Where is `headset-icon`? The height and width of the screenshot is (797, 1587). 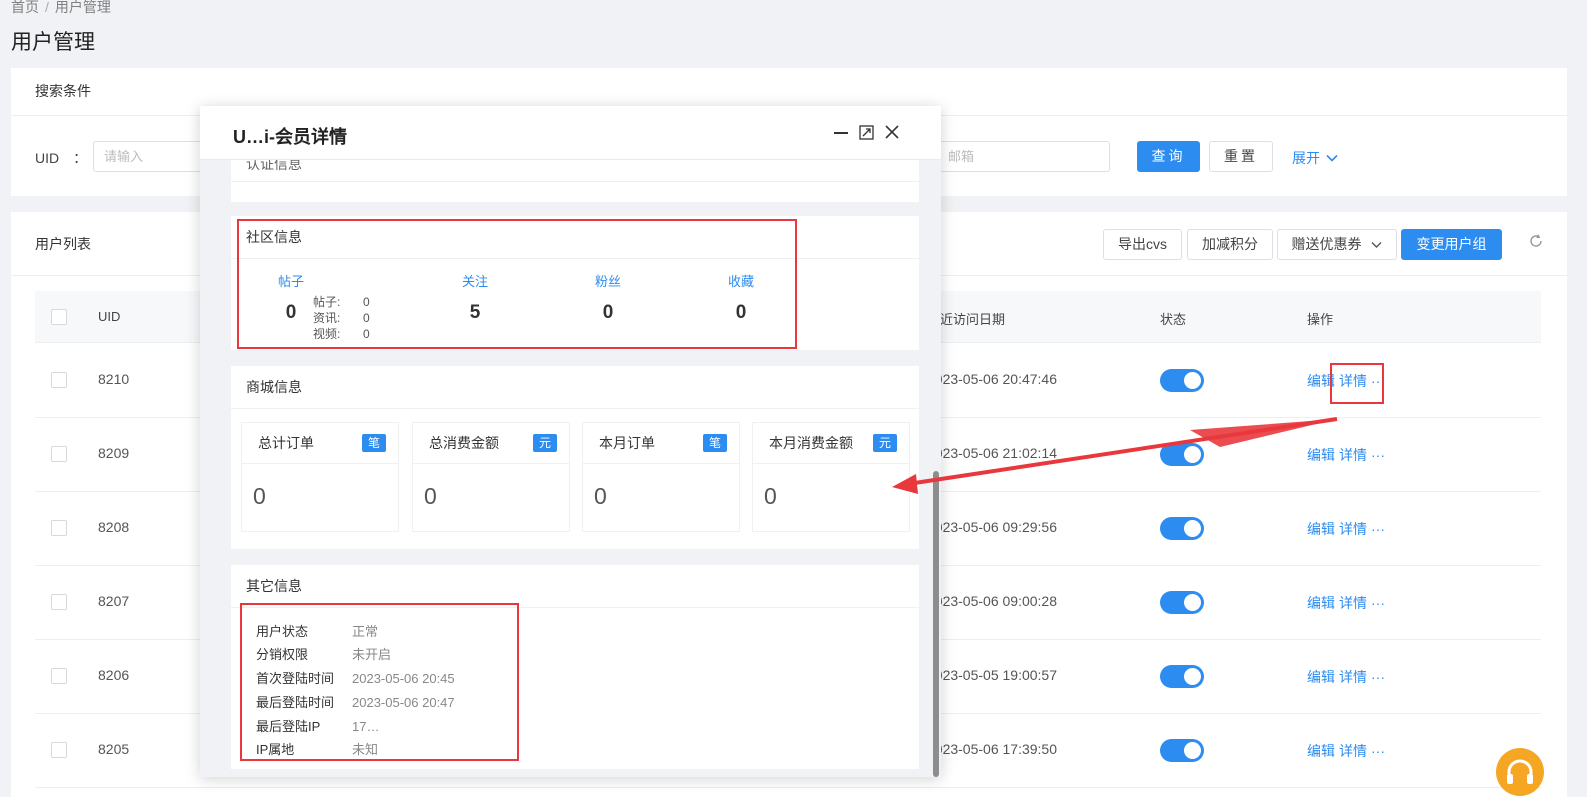
headset-icon is located at coordinates (1520, 771).